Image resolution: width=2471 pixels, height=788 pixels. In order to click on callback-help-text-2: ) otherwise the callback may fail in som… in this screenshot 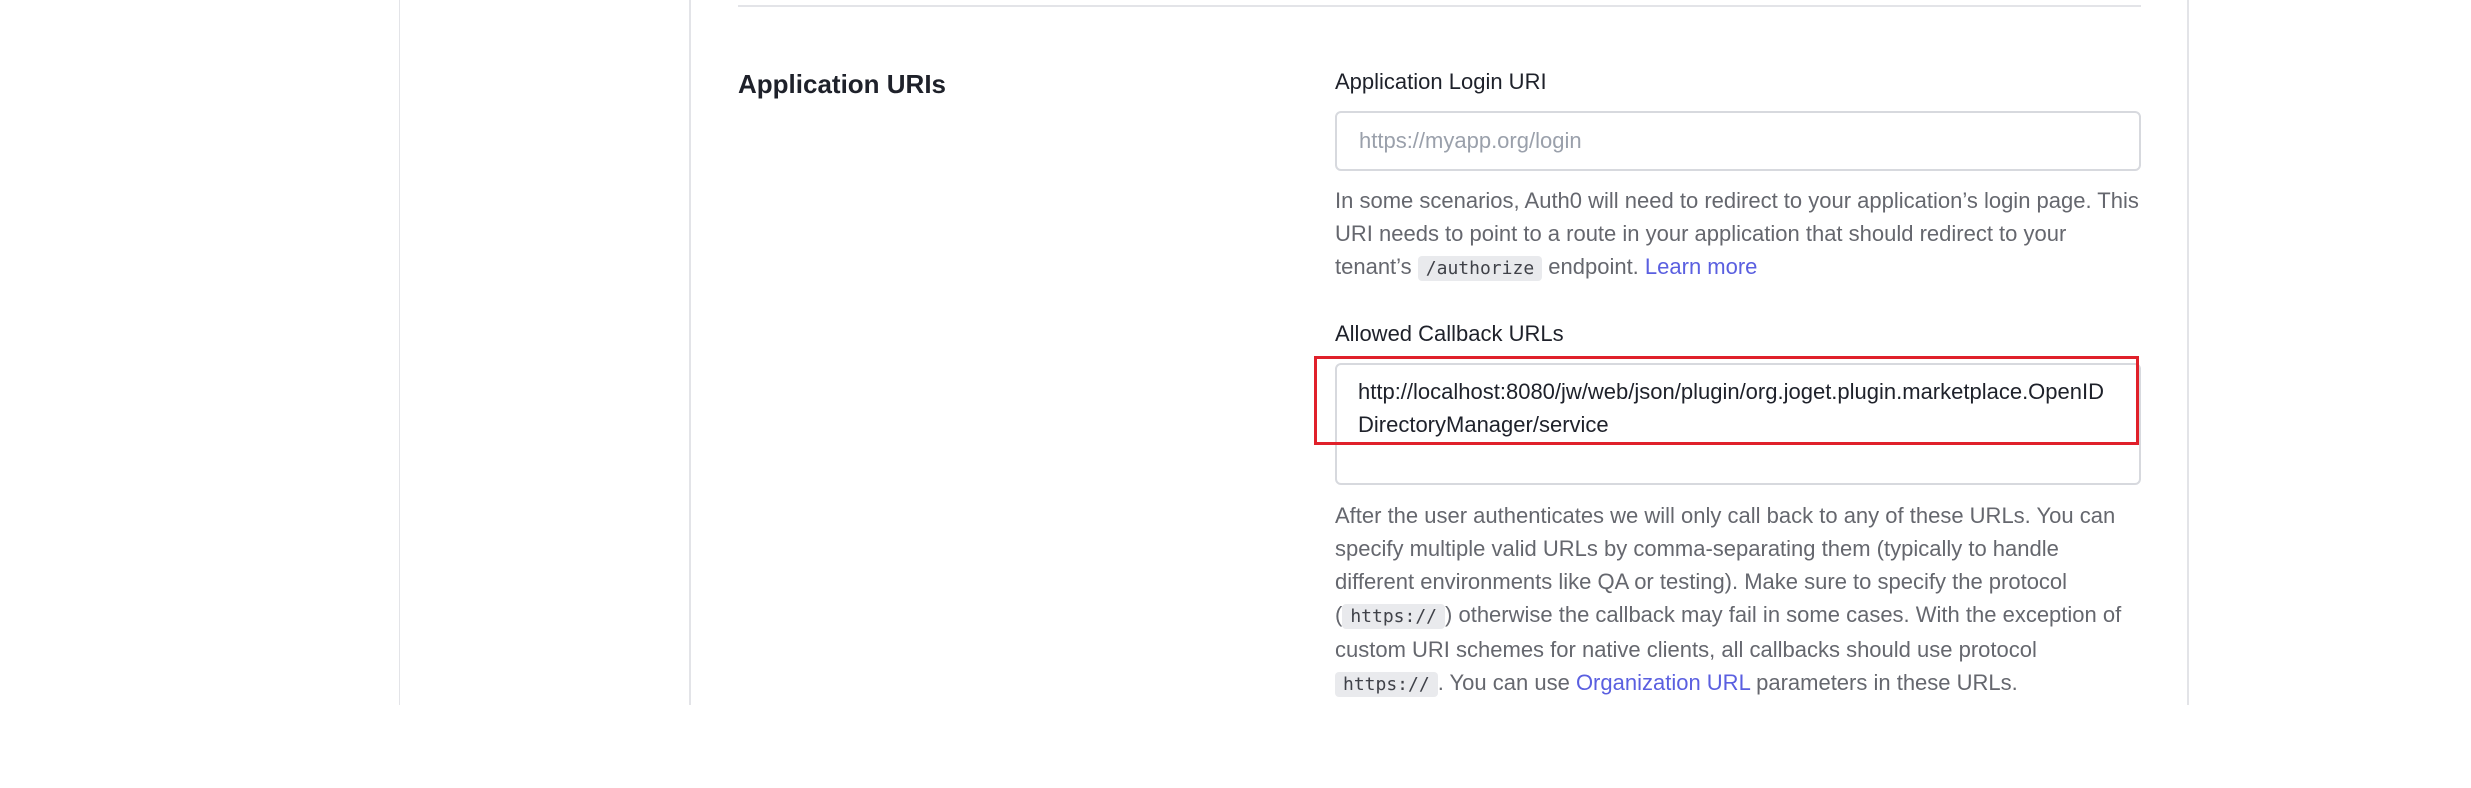, I will do `click(1728, 632)`.